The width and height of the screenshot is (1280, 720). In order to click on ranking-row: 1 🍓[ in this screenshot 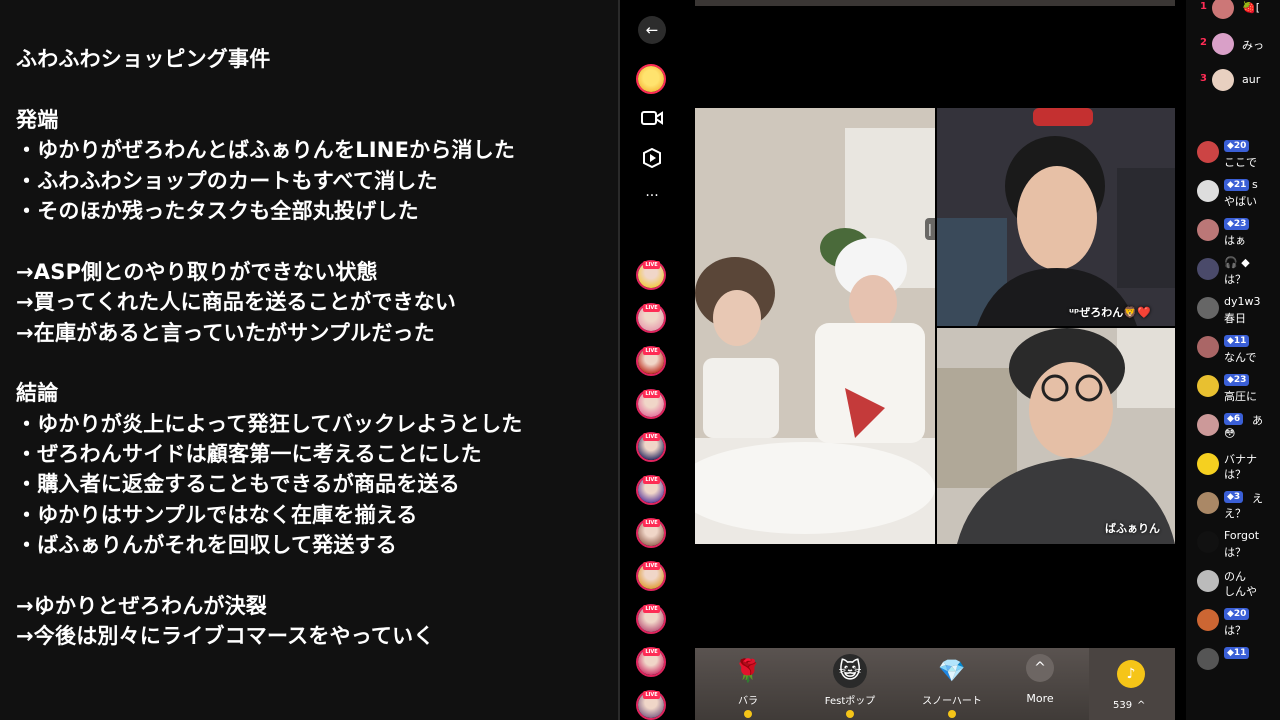, I will do `click(1233, 10)`.